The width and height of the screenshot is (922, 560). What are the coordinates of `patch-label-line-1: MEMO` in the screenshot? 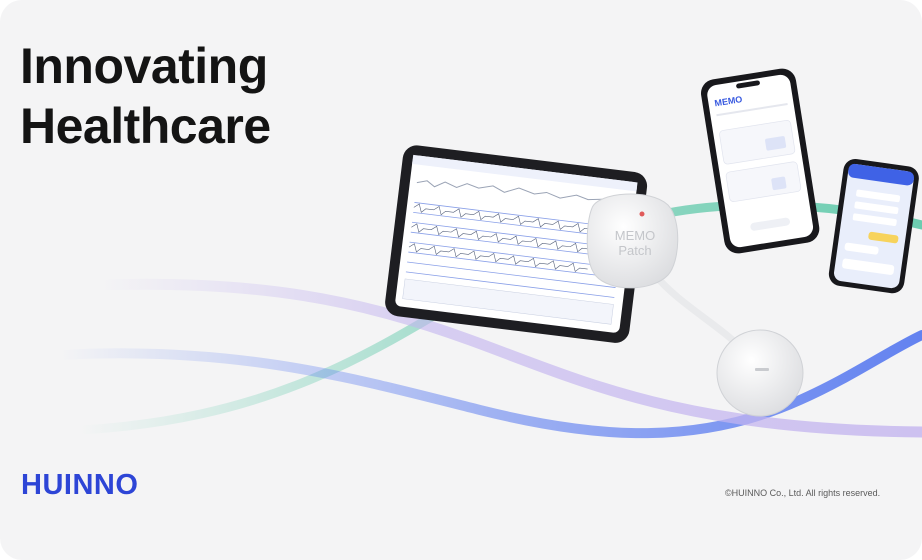 It's located at (635, 235).